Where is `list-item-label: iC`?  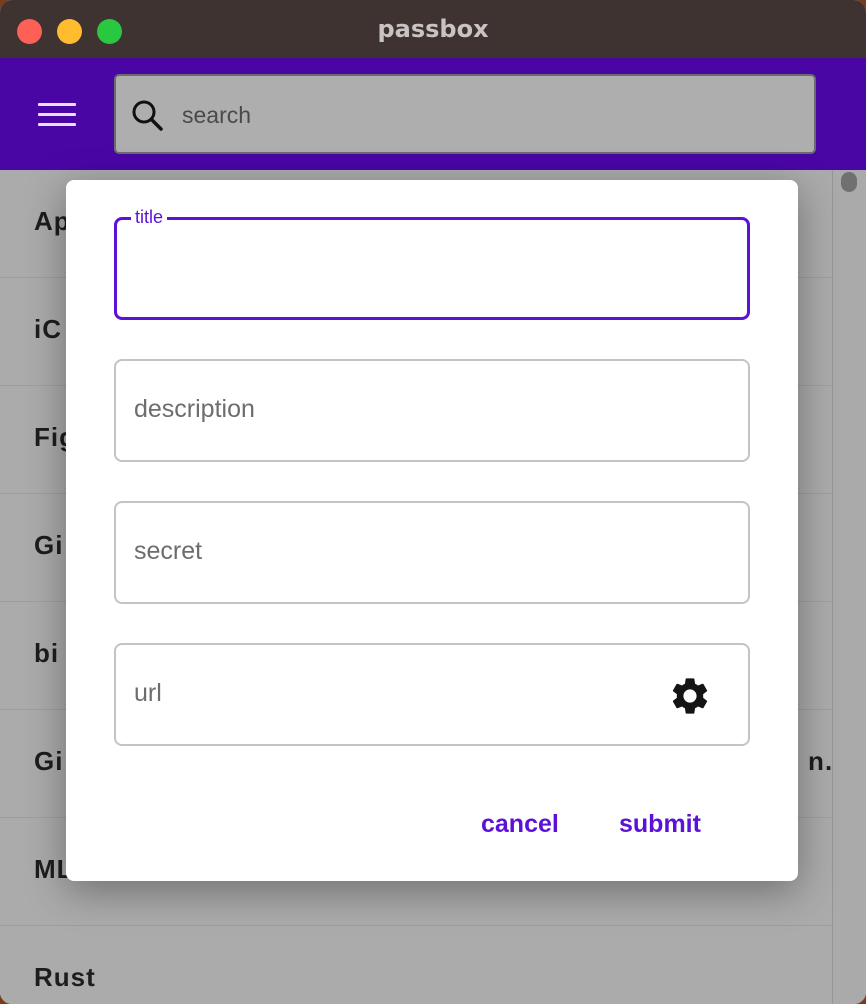
list-item-label: iC is located at coordinates (48, 329).